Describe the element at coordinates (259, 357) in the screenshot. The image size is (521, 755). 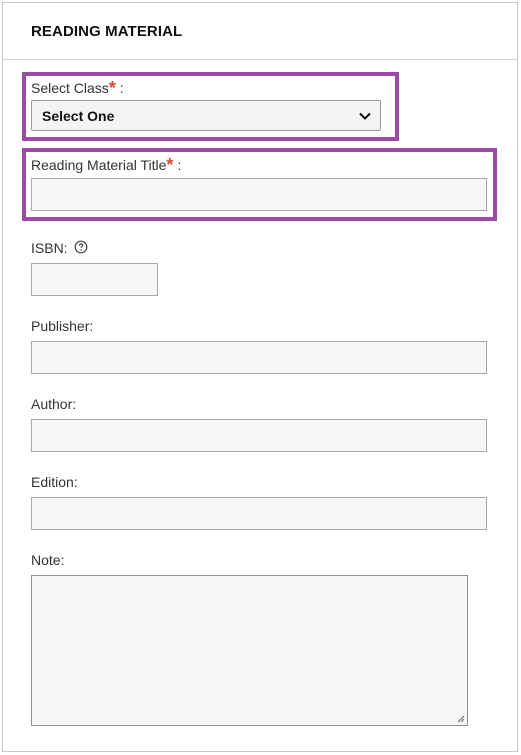
I see `publisher-input` at that location.